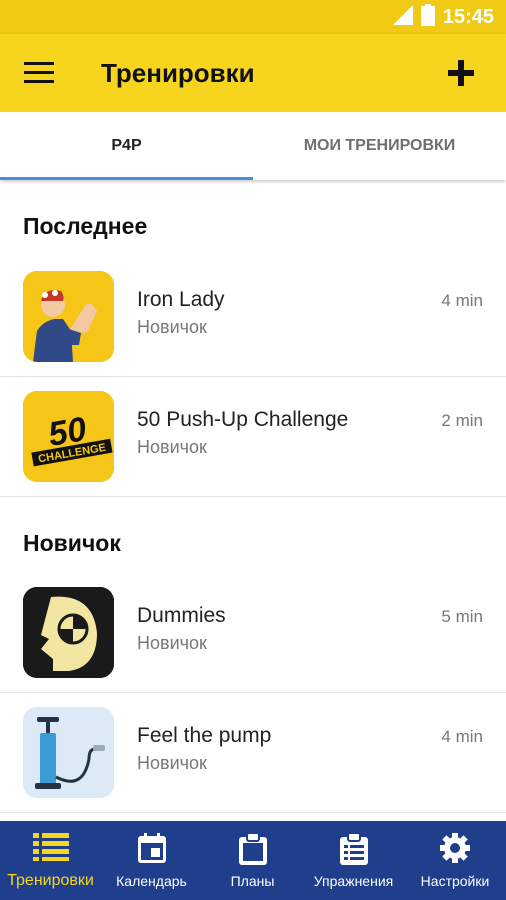  What do you see at coordinates (85, 226) in the screenshot?
I see `section-title-recent: Последнее` at bounding box center [85, 226].